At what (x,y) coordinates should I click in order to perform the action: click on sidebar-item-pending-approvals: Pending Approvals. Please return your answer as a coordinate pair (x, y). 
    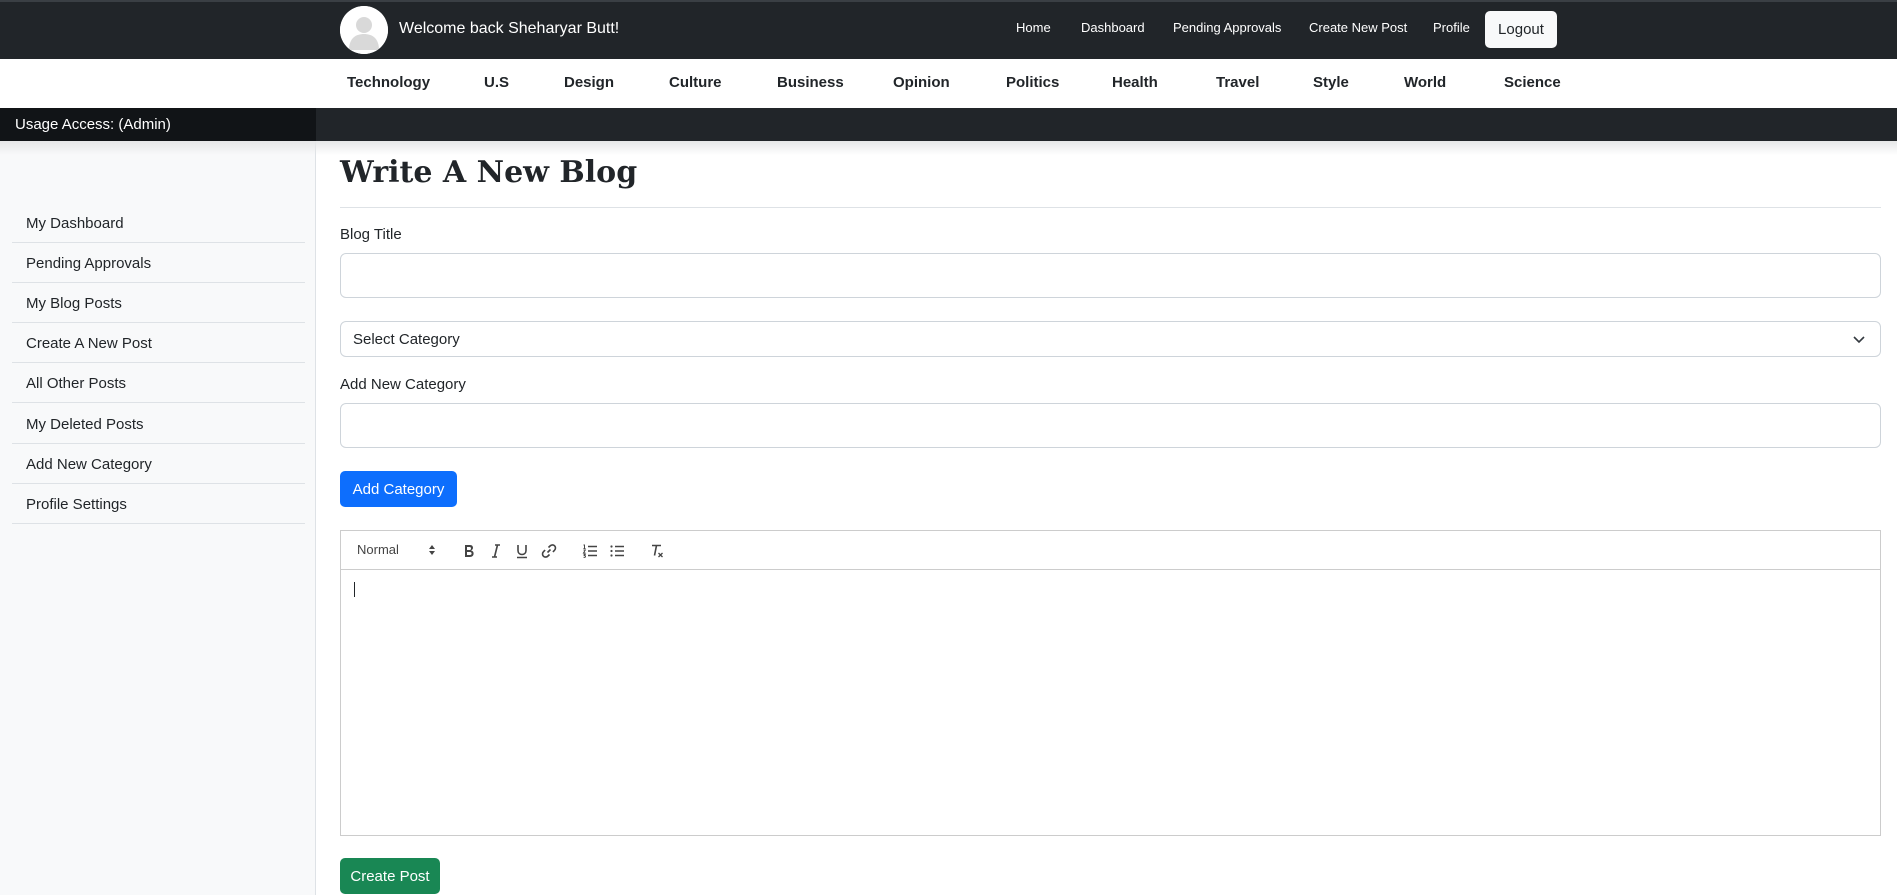
    Looking at the image, I should click on (158, 263).